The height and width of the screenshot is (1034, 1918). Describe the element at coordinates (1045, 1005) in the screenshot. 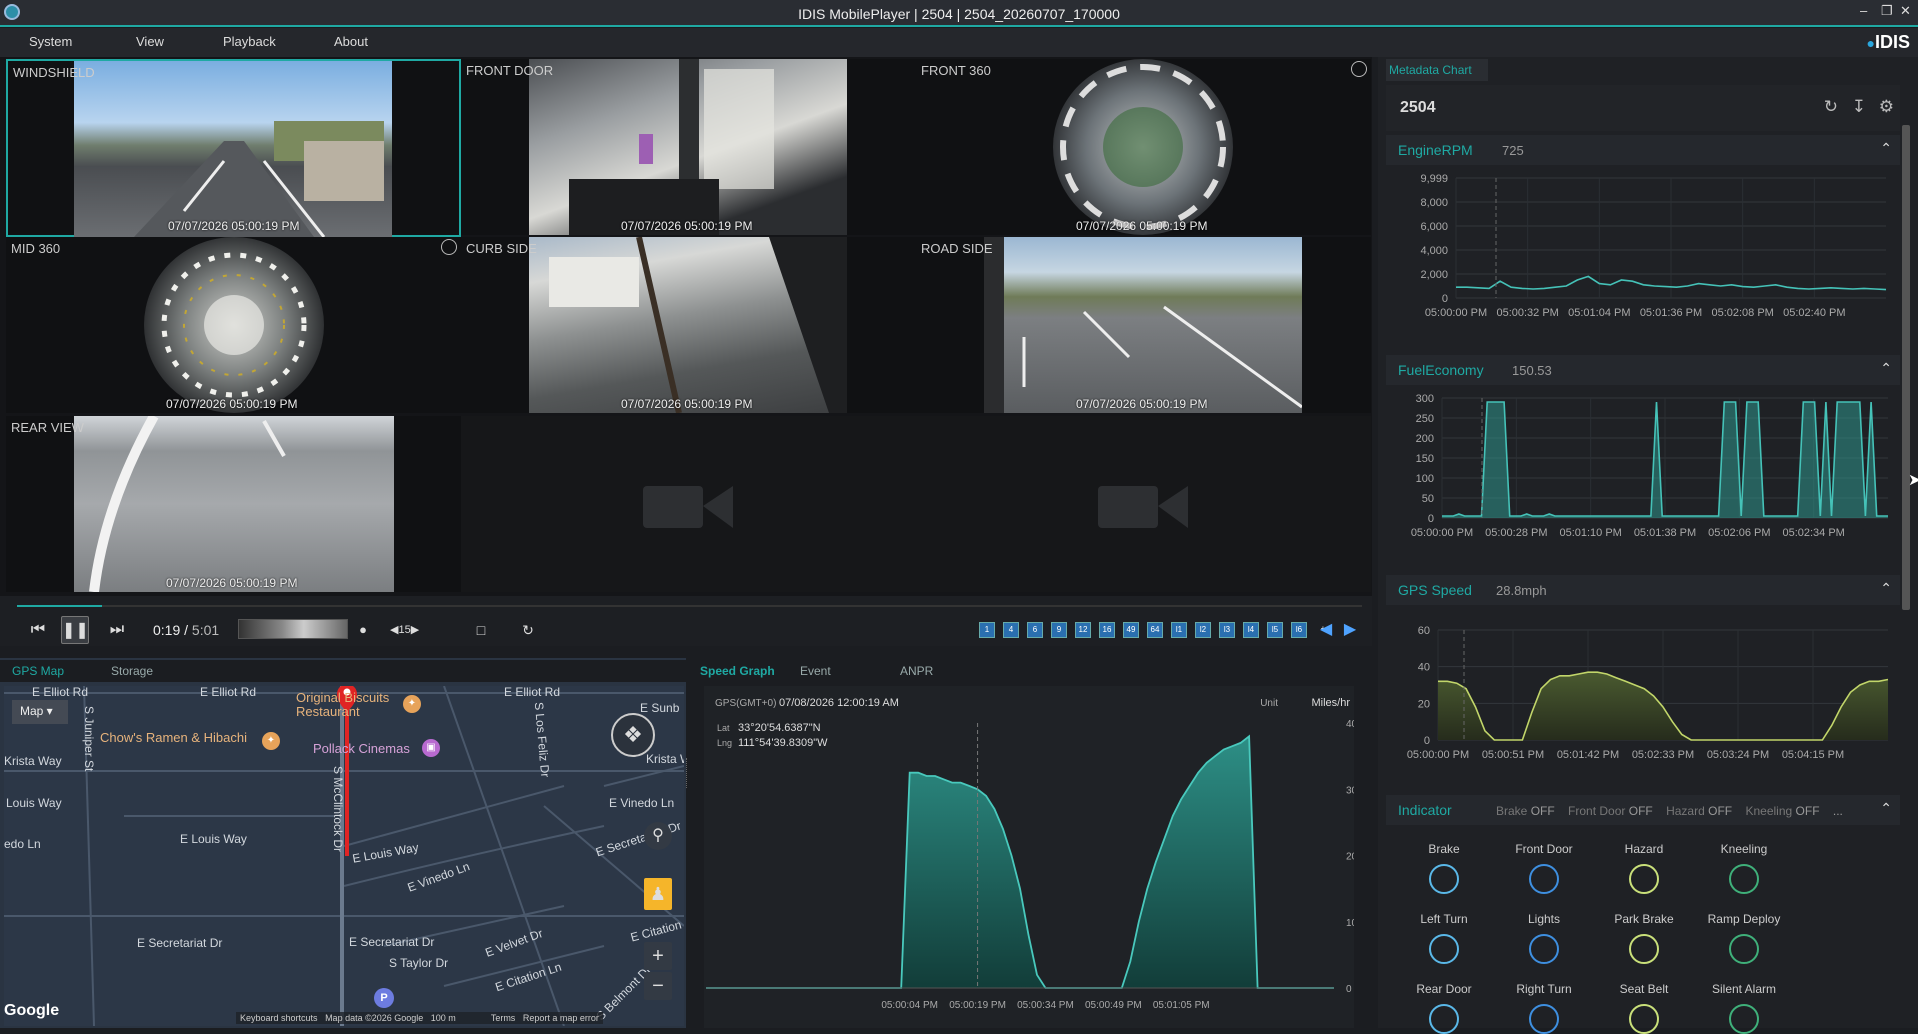

I see `x-tick-label: 05:00:34 PM` at that location.